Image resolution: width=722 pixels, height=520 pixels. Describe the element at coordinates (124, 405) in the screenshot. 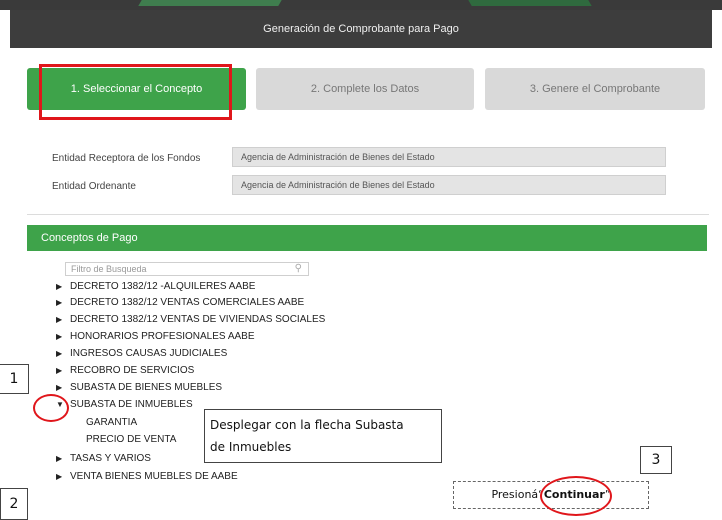

I see `tree-item-expanded: ▼ SUBASTA DE INMUEBLES` at that location.